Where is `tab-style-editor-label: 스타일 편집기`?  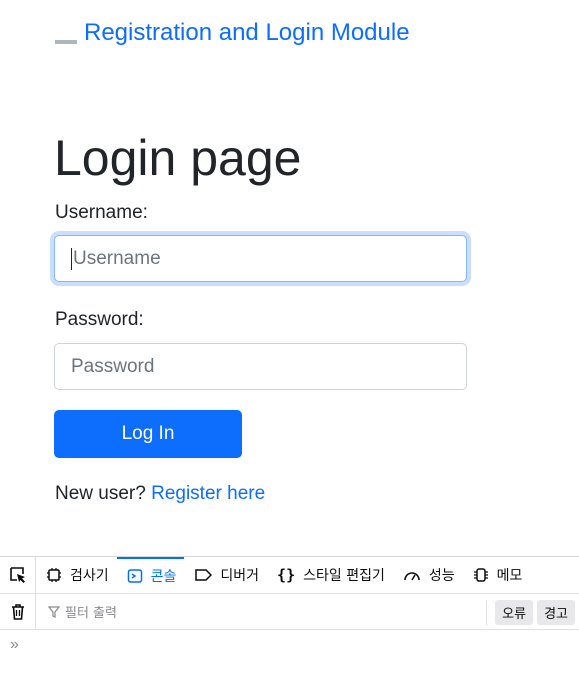
tab-style-editor-label: 스타일 편집기 is located at coordinates (344, 576).